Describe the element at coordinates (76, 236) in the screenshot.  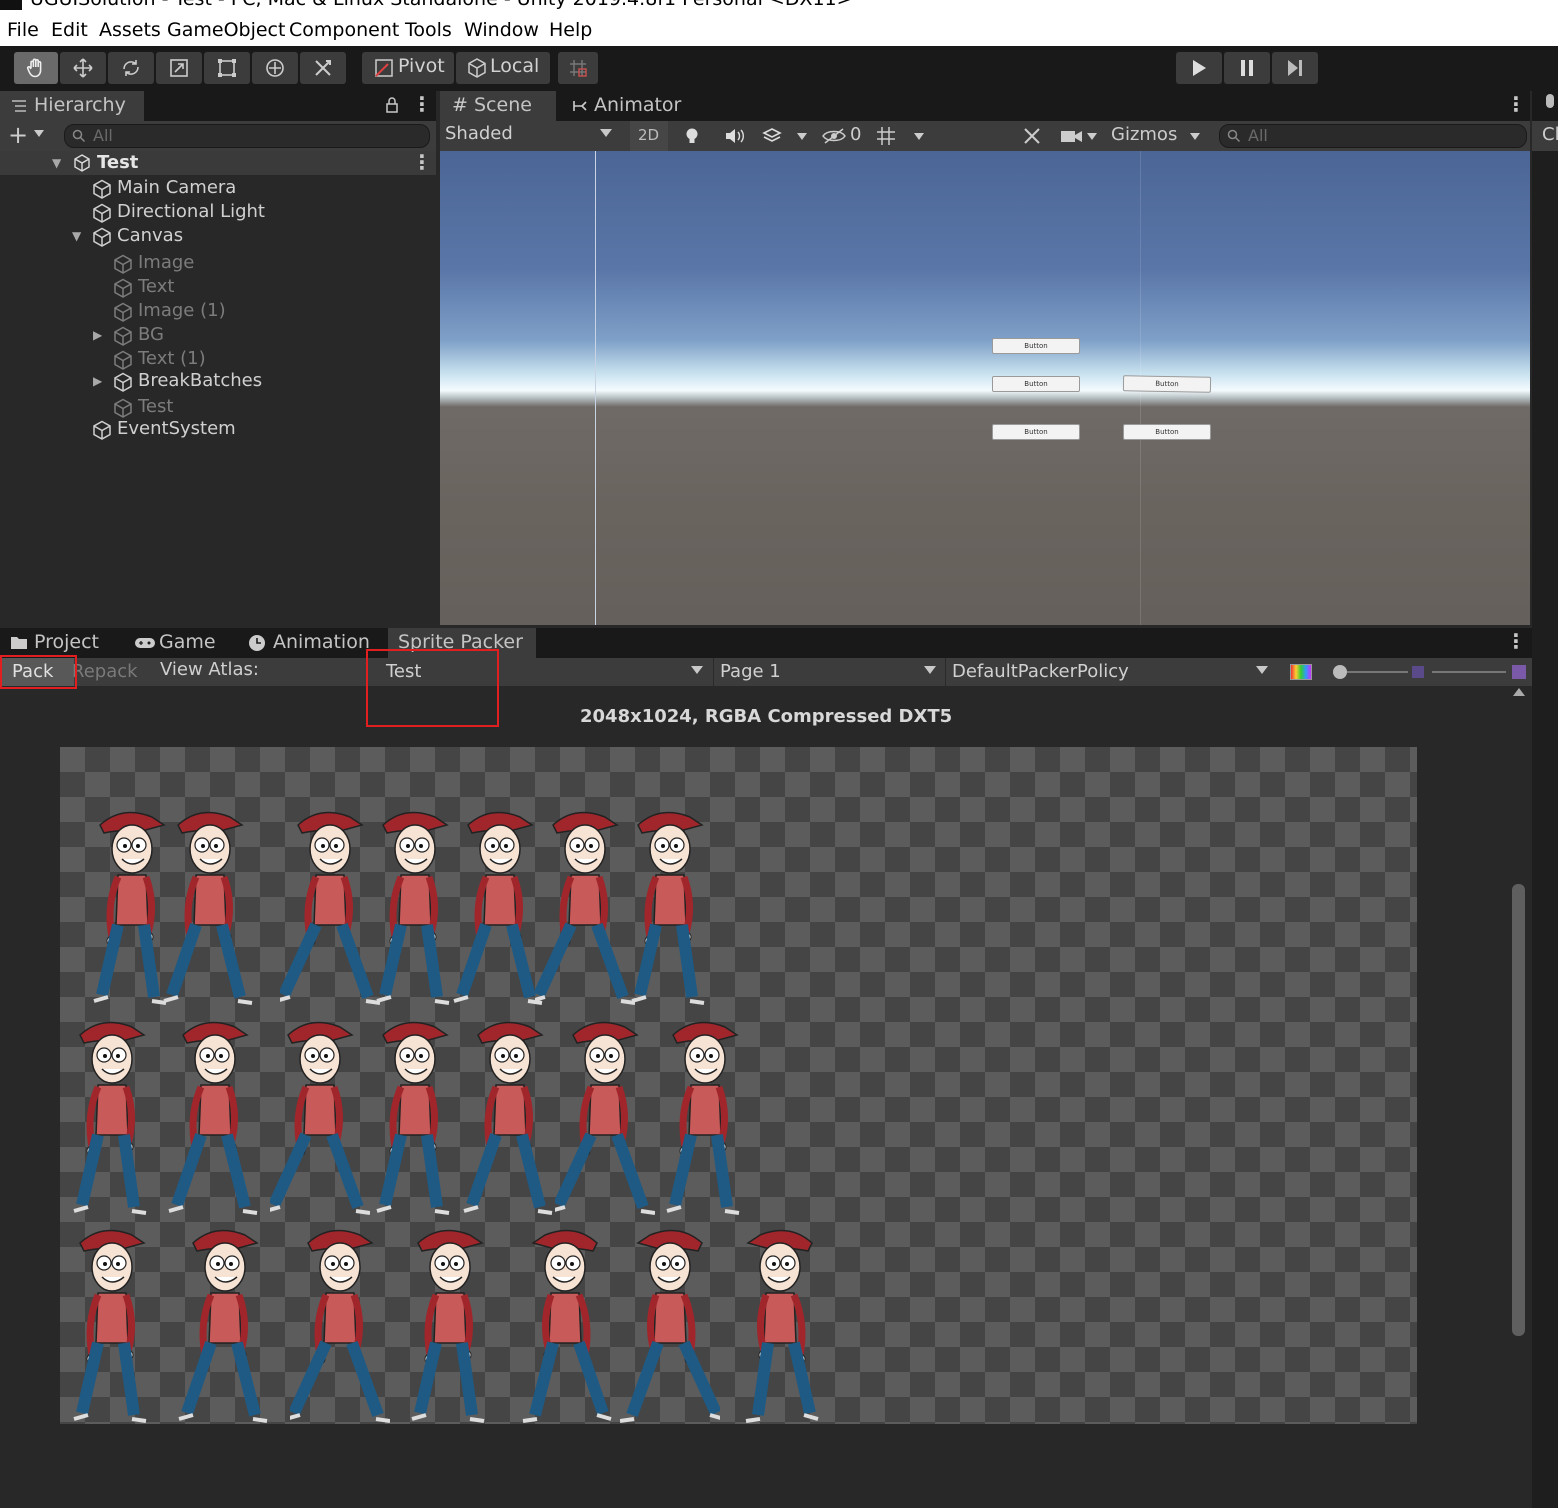
I see `expand-arrow-icon: ▼` at that location.